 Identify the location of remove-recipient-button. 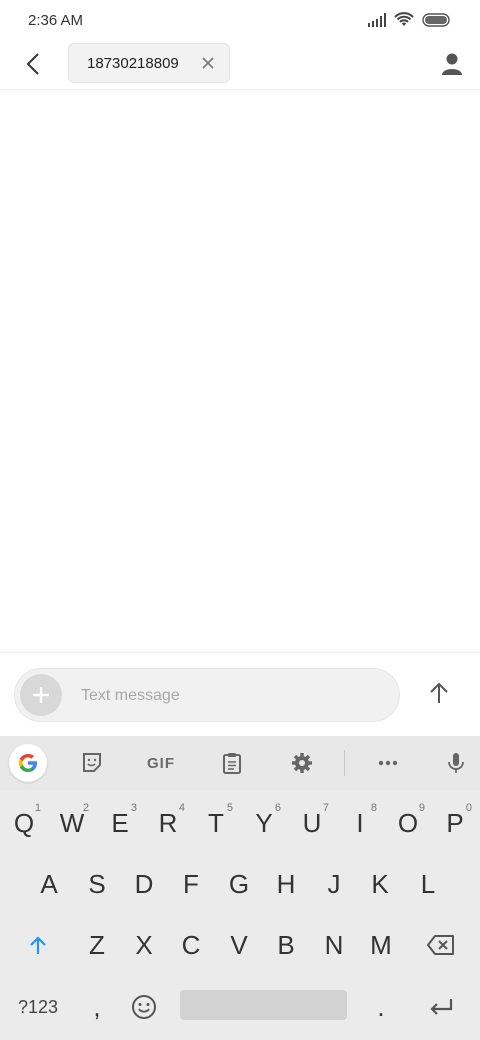
(208, 63).